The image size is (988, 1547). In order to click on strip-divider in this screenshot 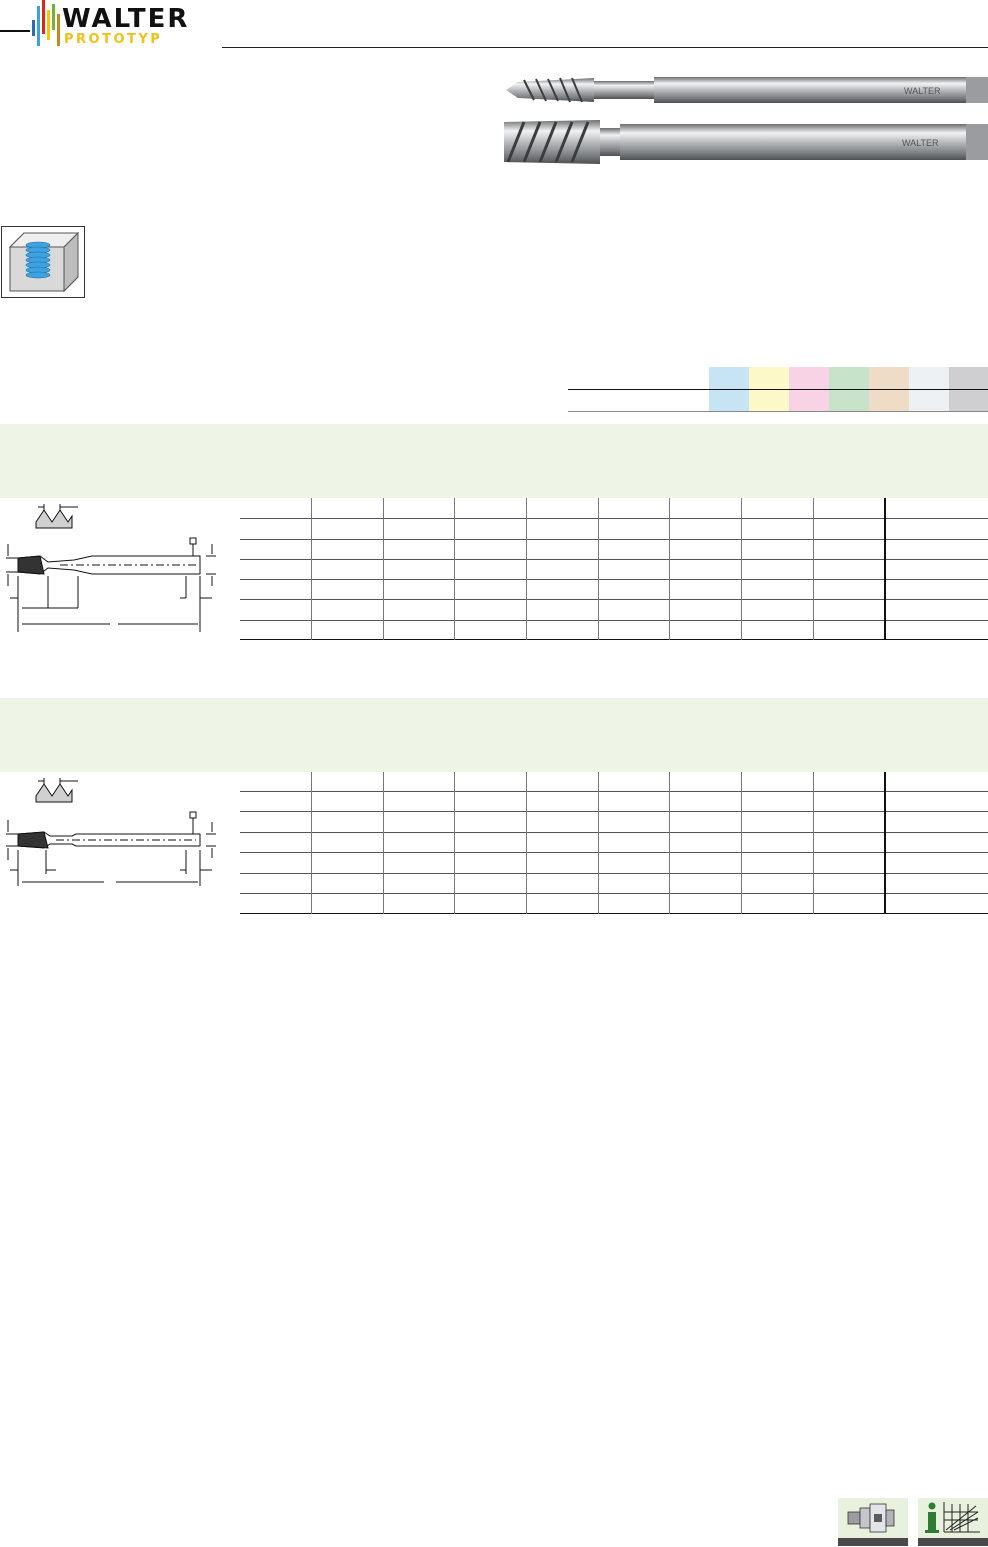, I will do `click(778, 389)`.